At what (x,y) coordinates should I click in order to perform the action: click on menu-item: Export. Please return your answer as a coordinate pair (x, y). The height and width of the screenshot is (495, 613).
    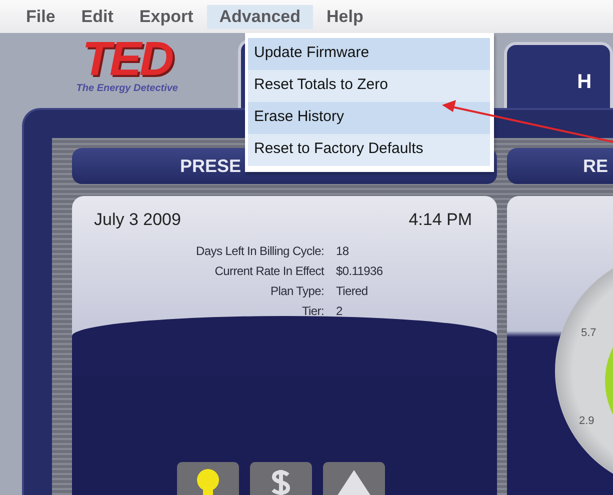
    Looking at the image, I should click on (166, 16).